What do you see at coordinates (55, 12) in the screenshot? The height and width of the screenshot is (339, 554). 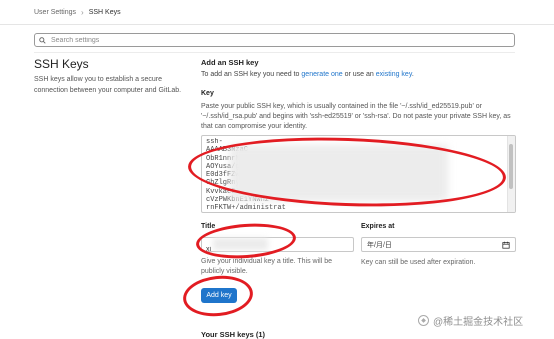 I see `breadcrumb-user-settings: User Settings` at bounding box center [55, 12].